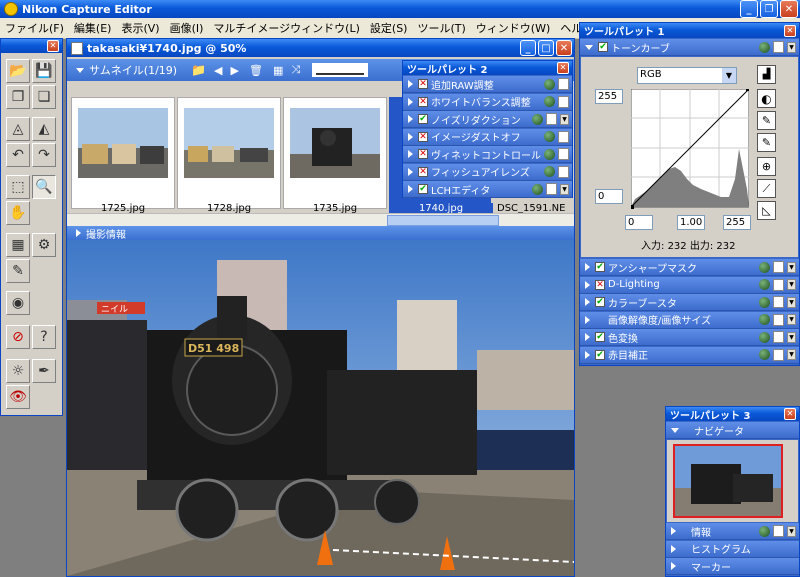 Image resolution: width=800 pixels, height=577 pixels. What do you see at coordinates (80, 70) in the screenshot?
I see `thumbnail-collapse-icon` at bounding box center [80, 70].